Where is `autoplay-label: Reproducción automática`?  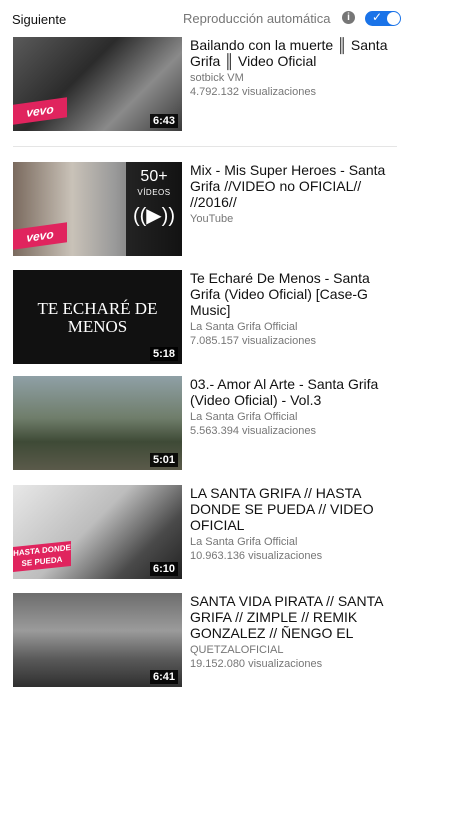
autoplay-label: Reproducción automática is located at coordinates (257, 18).